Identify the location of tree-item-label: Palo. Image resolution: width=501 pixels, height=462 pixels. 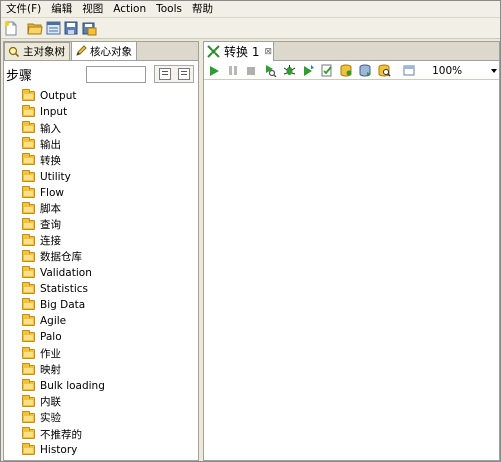
(51, 337).